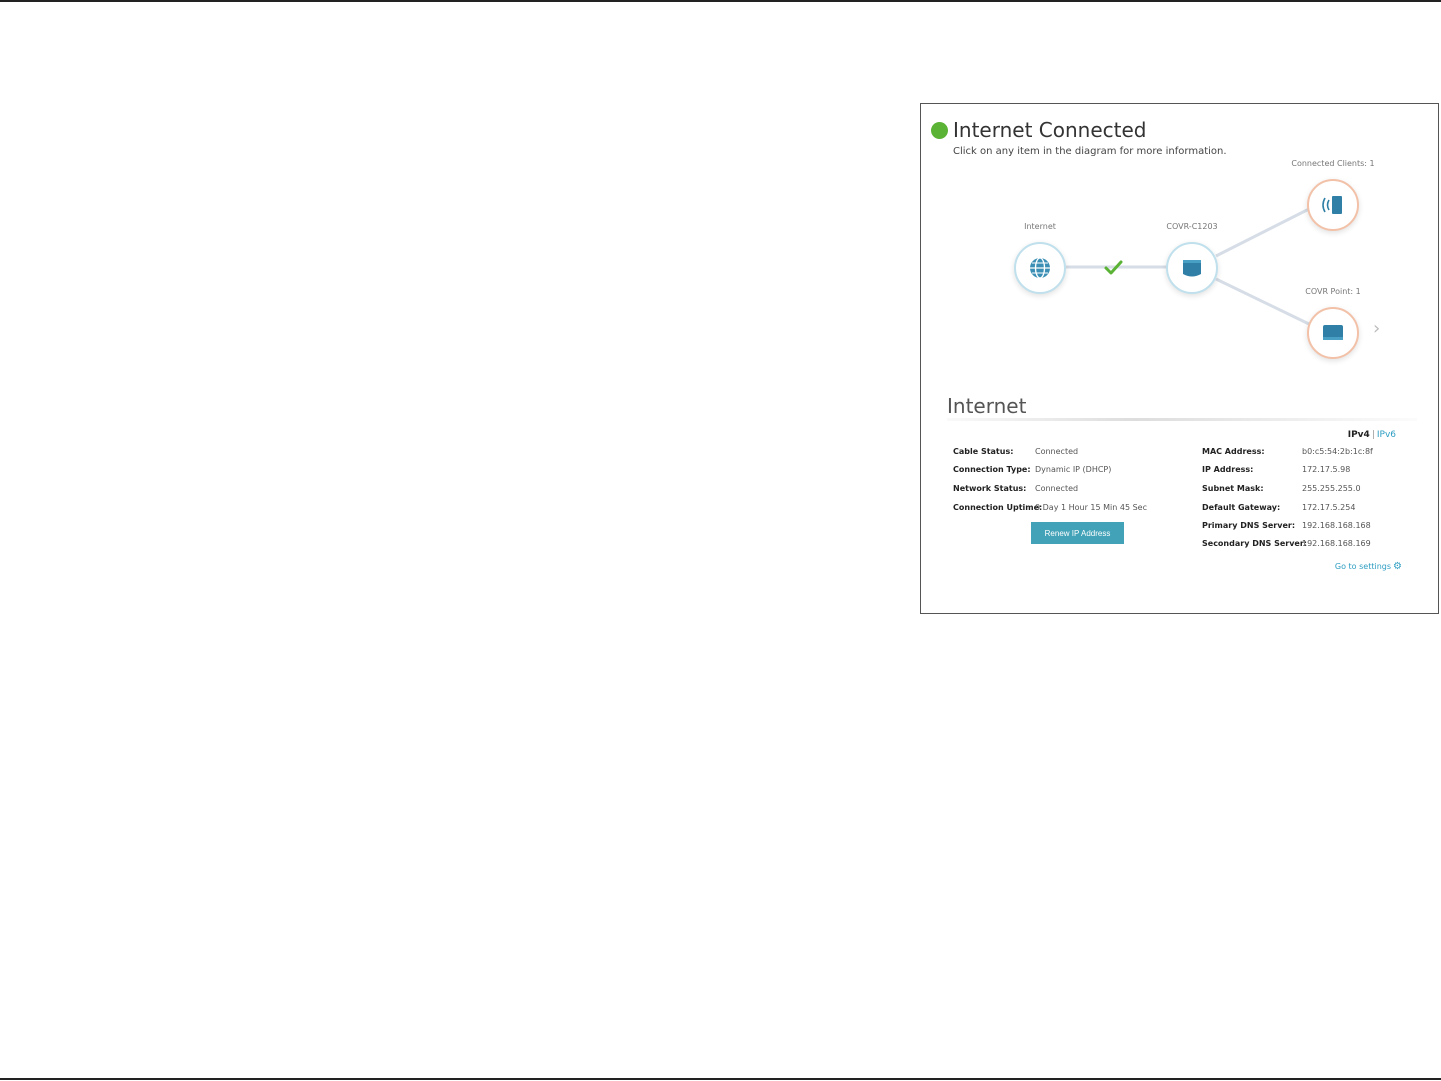 The height and width of the screenshot is (1081, 1441). Describe the element at coordinates (1040, 226) in the screenshot. I see `internet-node-label: Internet` at that location.